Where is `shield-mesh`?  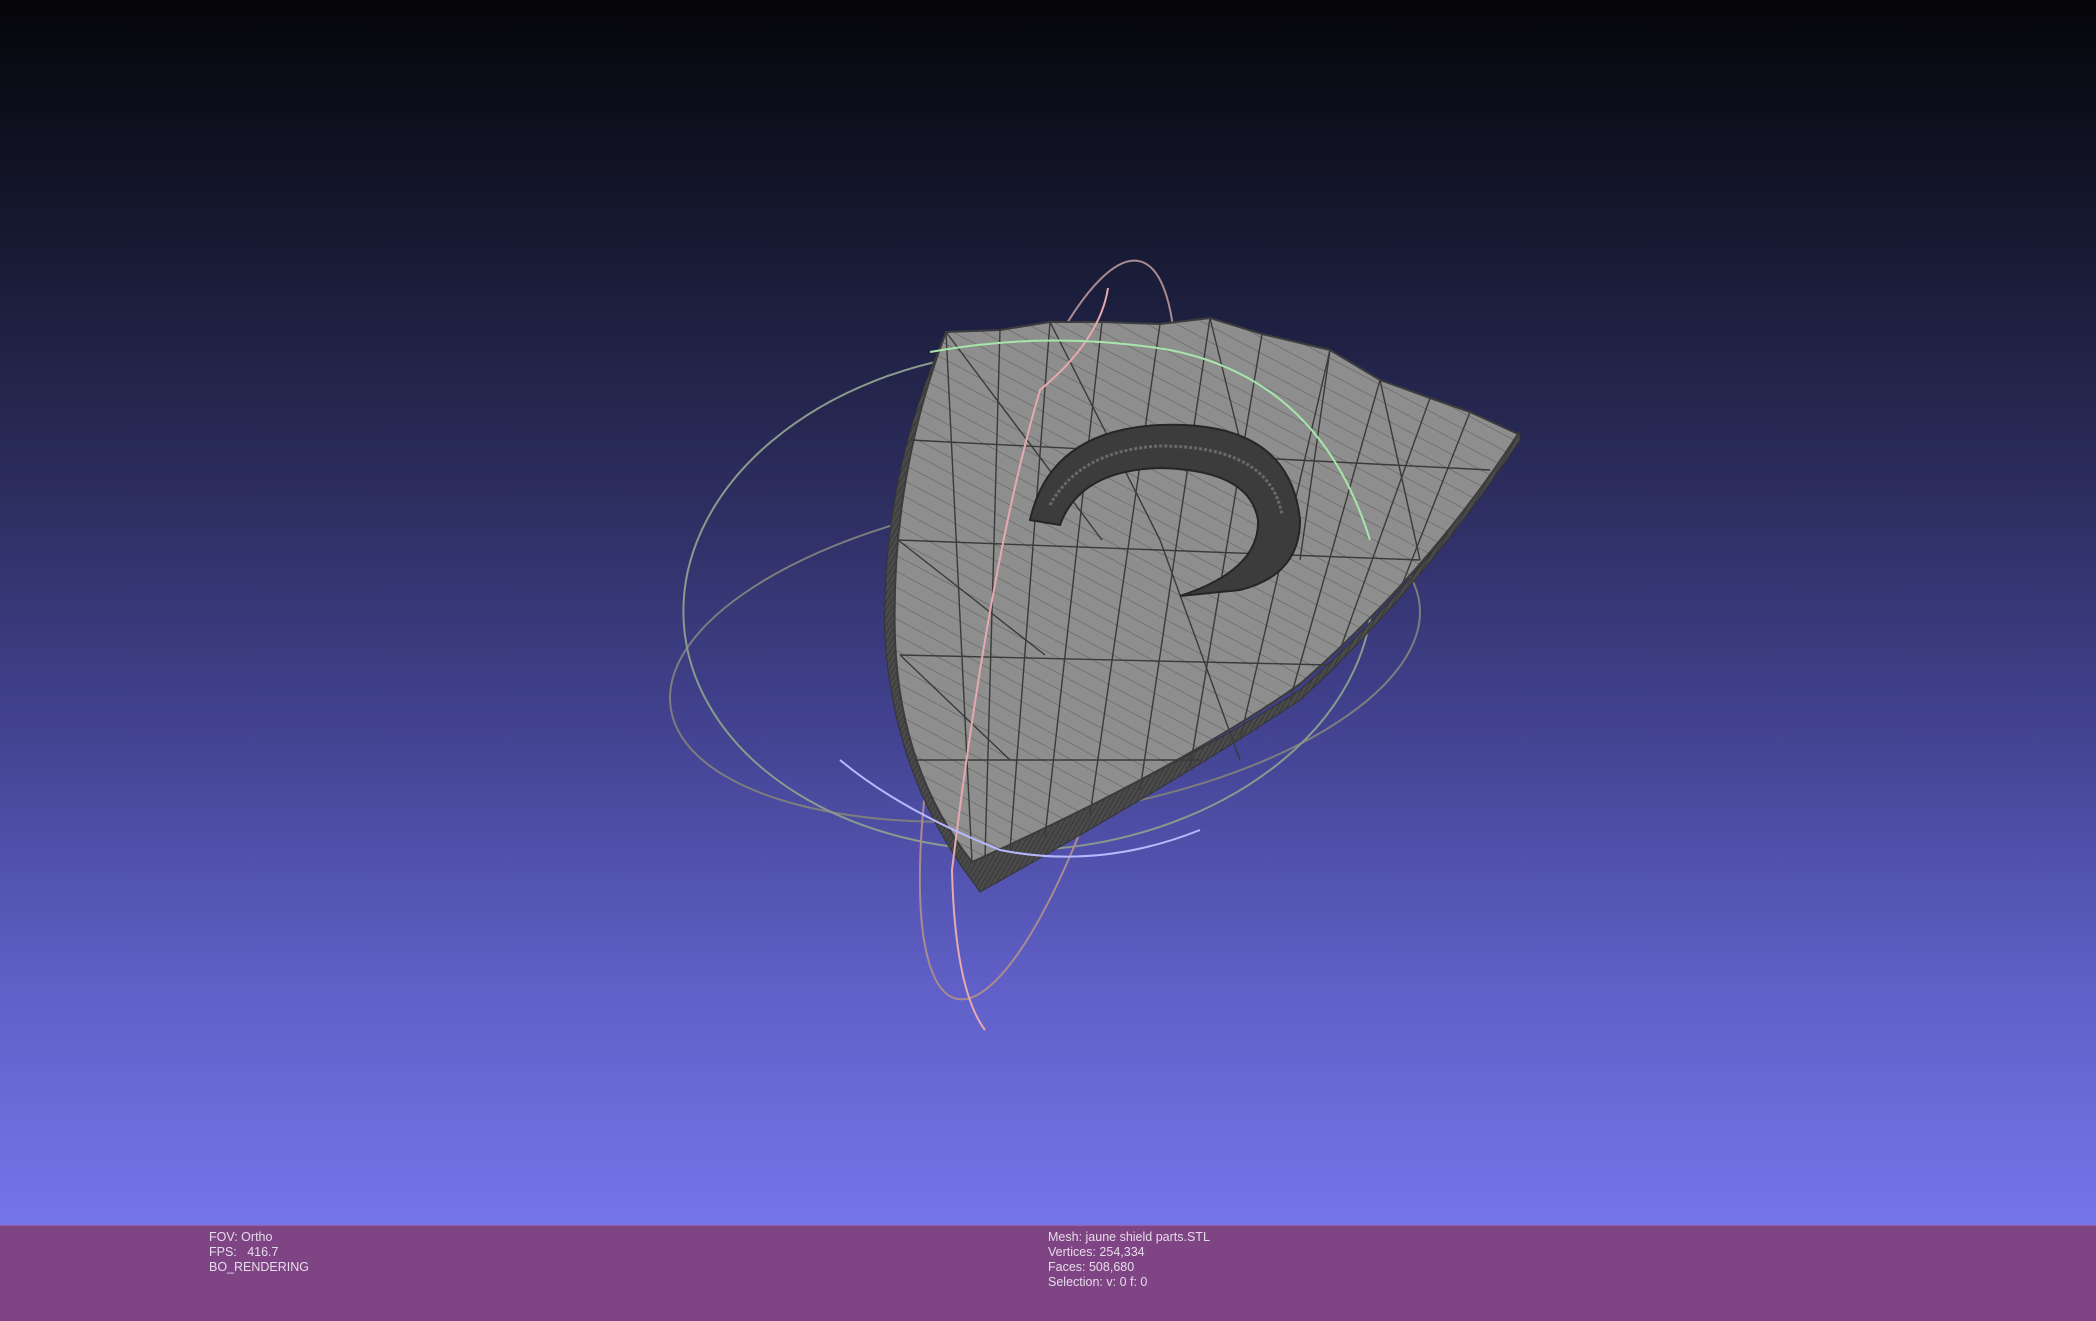 shield-mesh is located at coordinates (1202, 604).